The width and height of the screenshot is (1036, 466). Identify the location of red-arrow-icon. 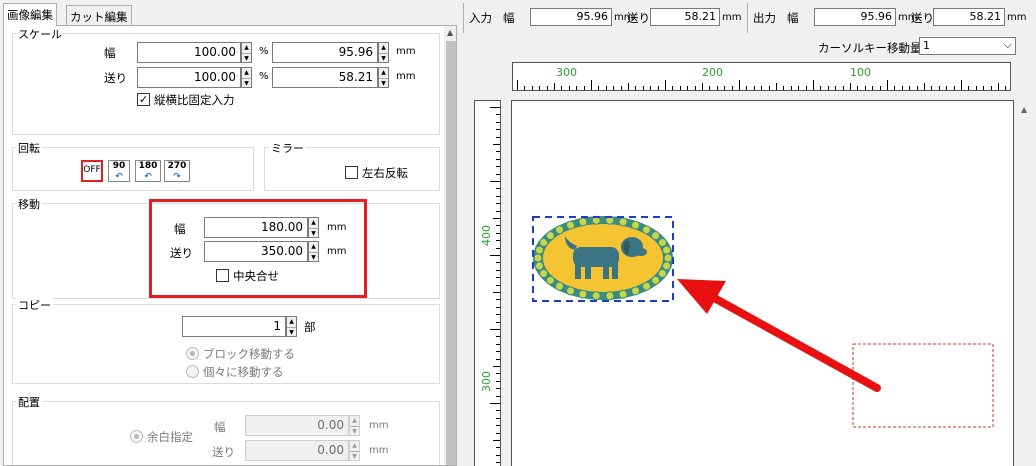
(779, 335).